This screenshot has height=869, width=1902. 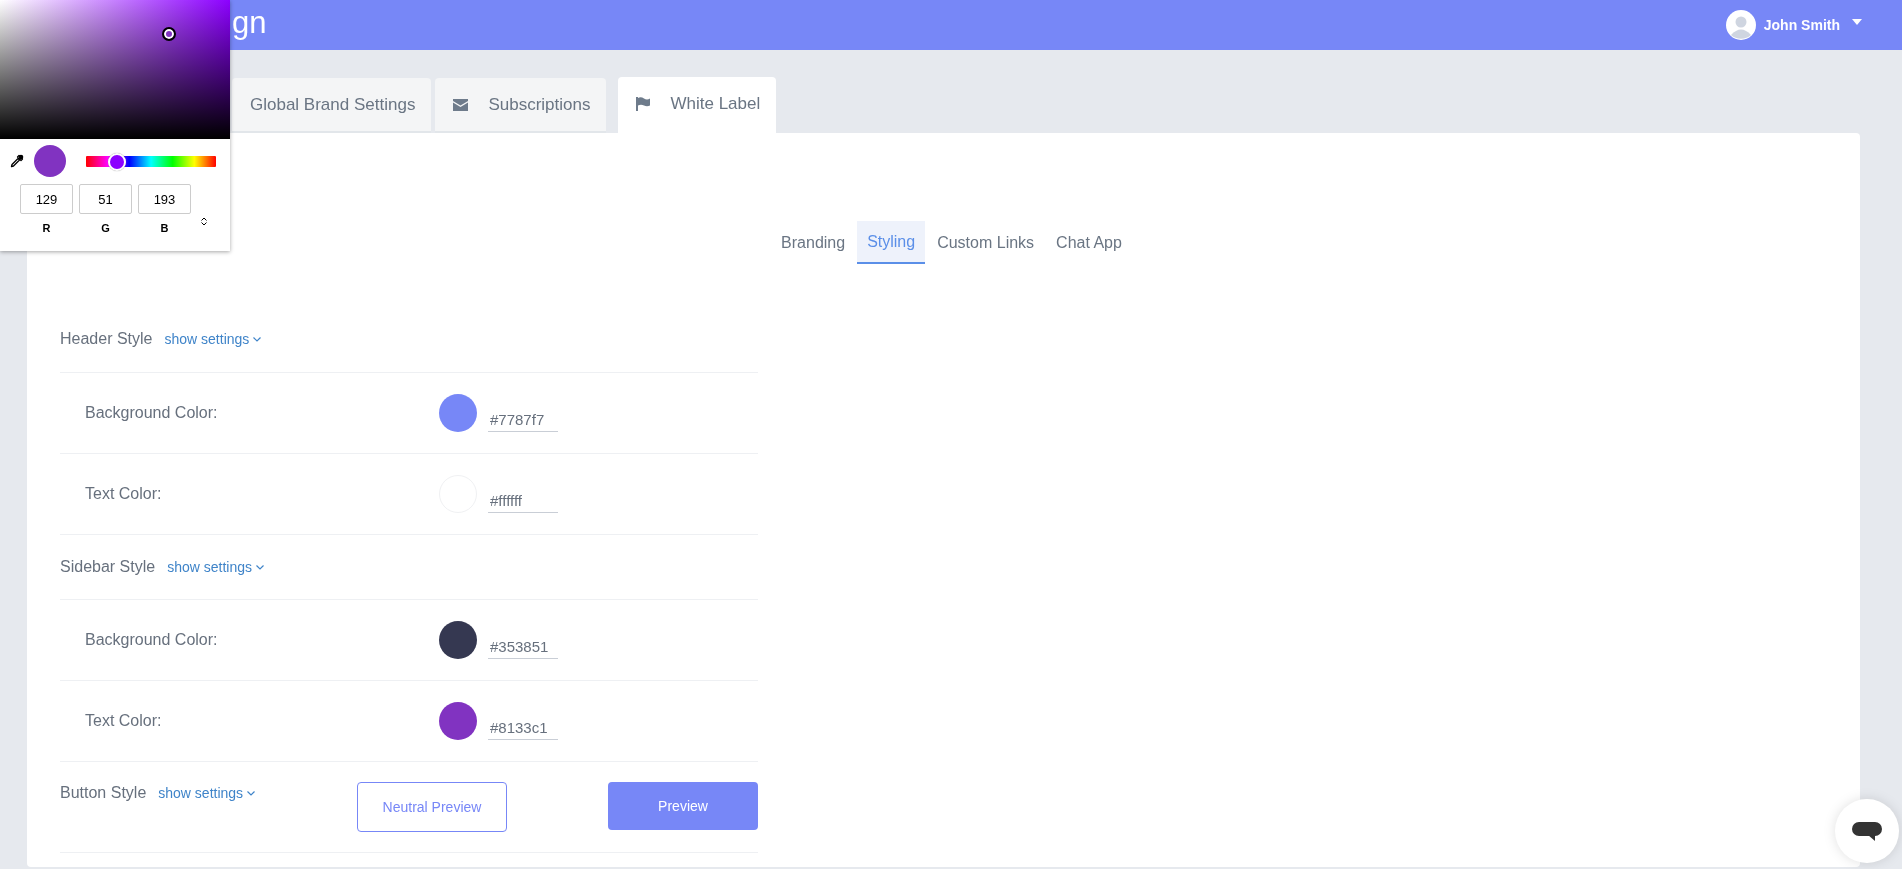 What do you see at coordinates (1801, 25) in the screenshot?
I see `user-name: John Smith` at bounding box center [1801, 25].